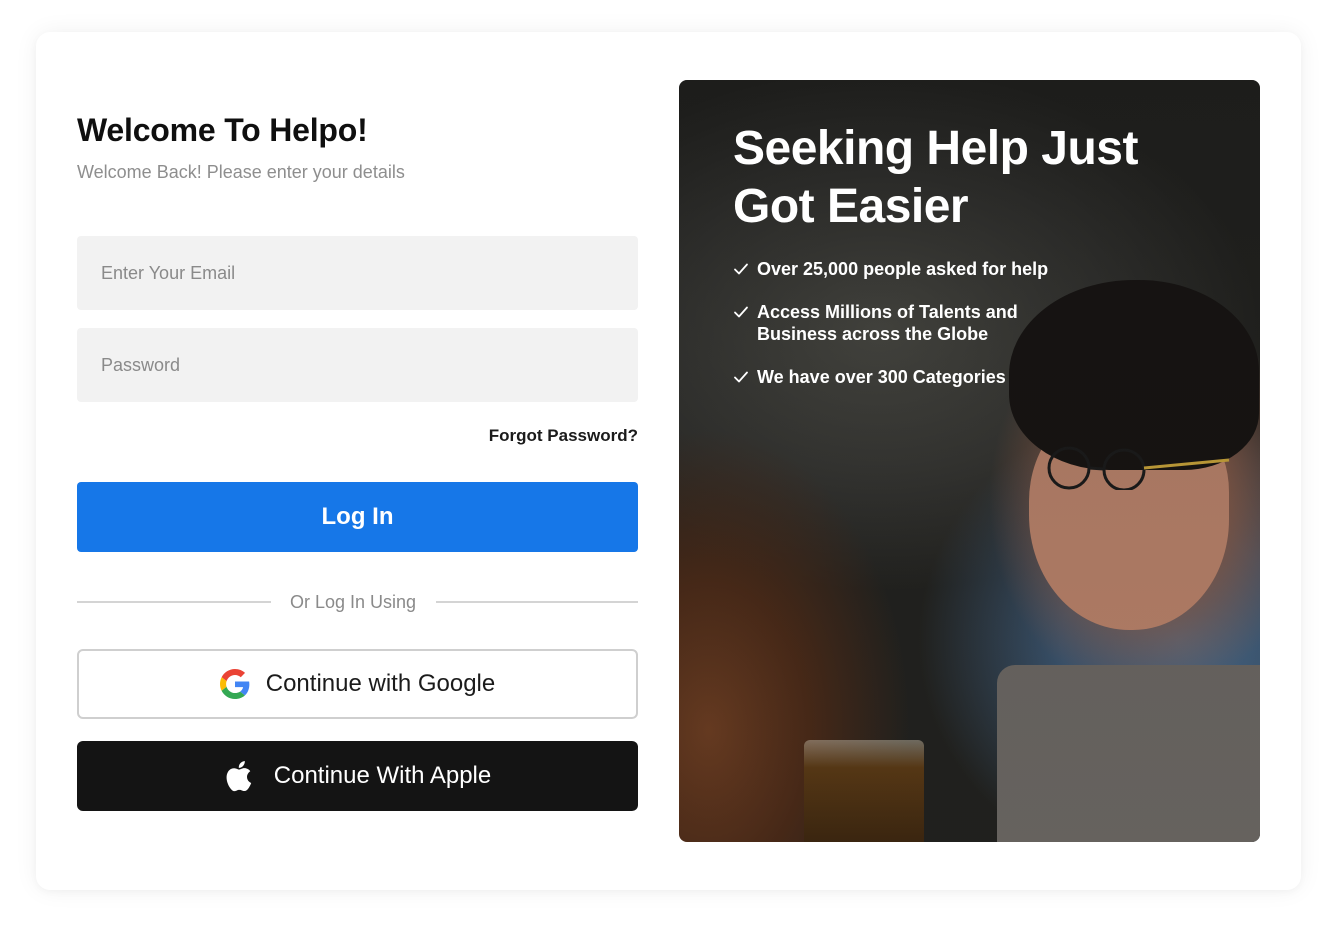 This screenshot has height=931, width=1337. I want to click on divider-line-right, so click(537, 602).